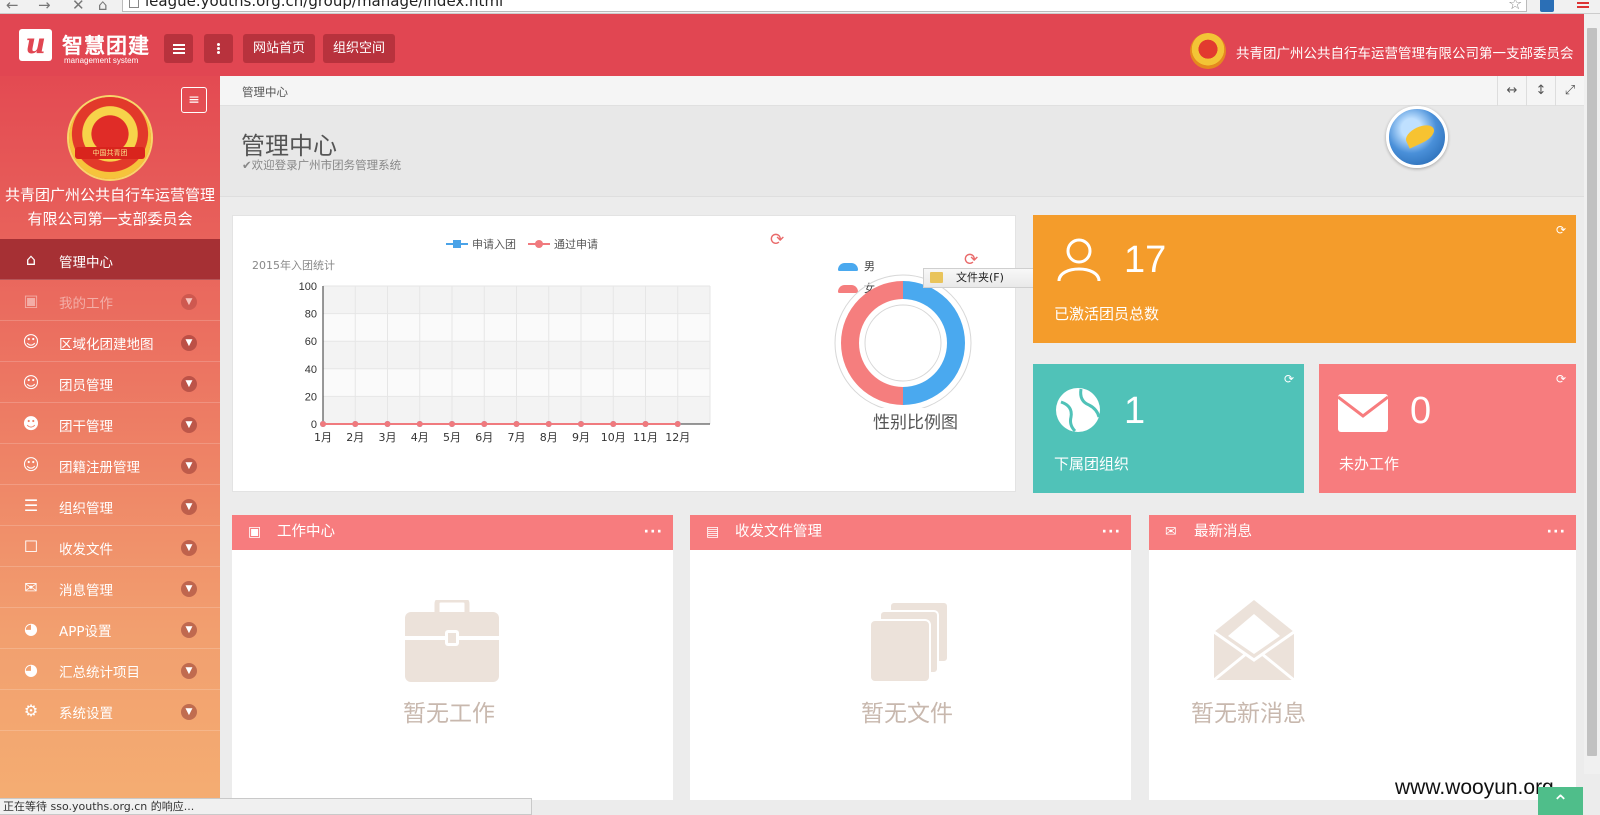  Describe the element at coordinates (44, 6) in the screenshot. I see `forward-icon: →` at that location.